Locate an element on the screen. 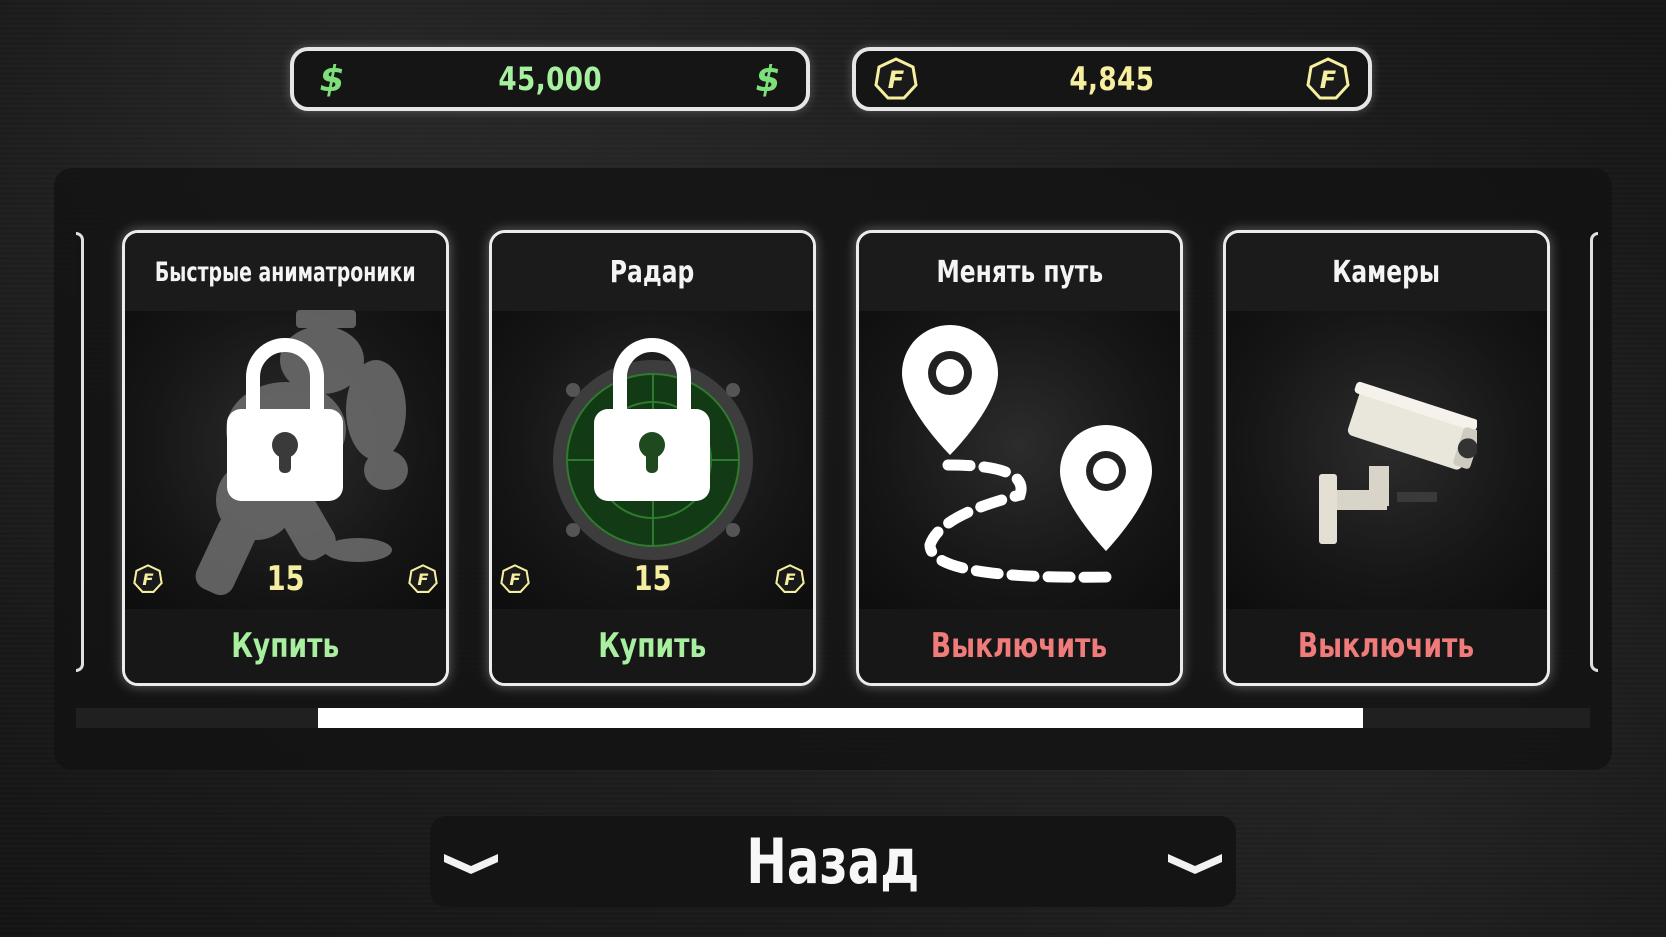 The image size is (1666, 937). money-counter: $ 45,000 $ is located at coordinates (550, 79).